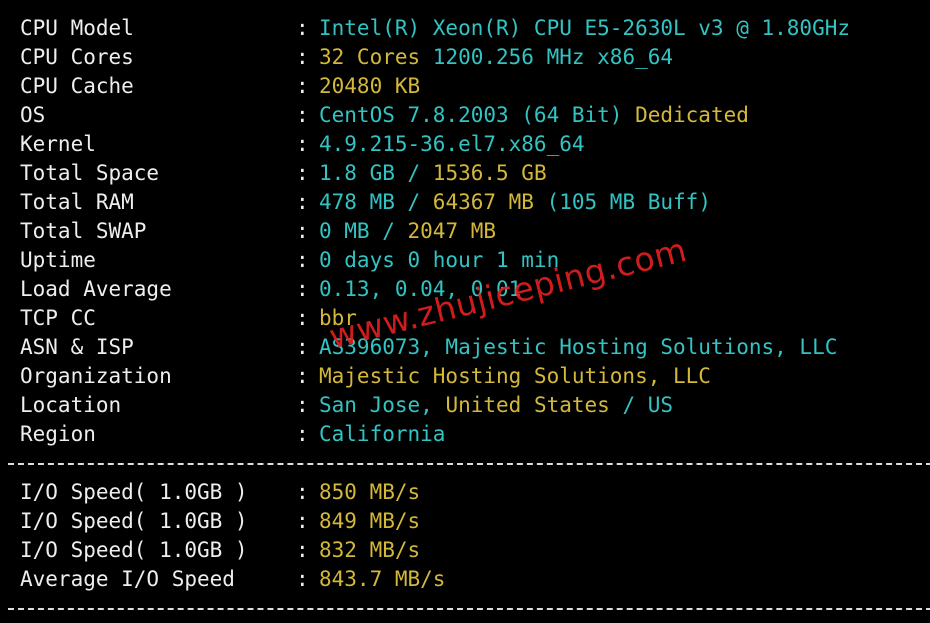 The image size is (930, 623). I want to click on value-segment: 849 MB/s, so click(370, 521).